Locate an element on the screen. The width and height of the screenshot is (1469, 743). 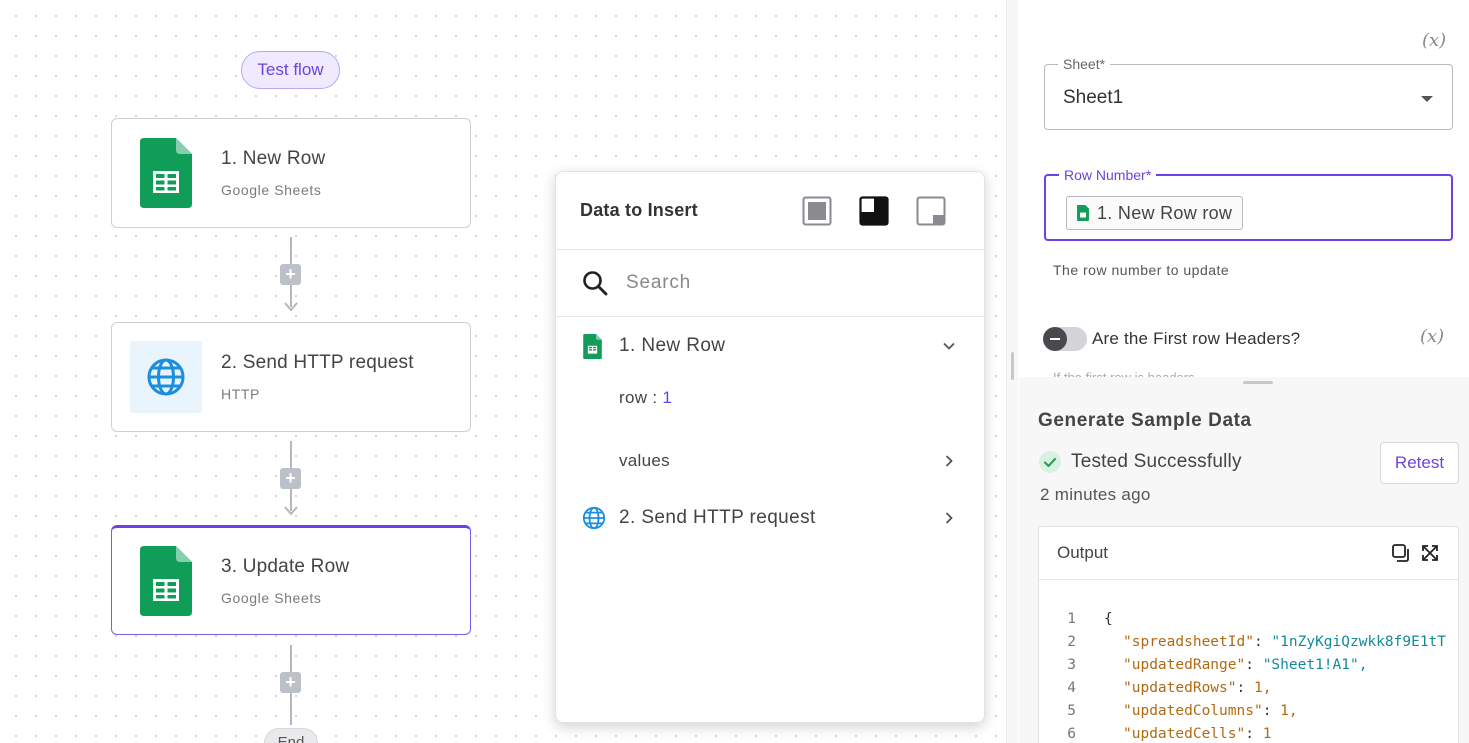
dock-corner-icon is located at coordinates (931, 210).